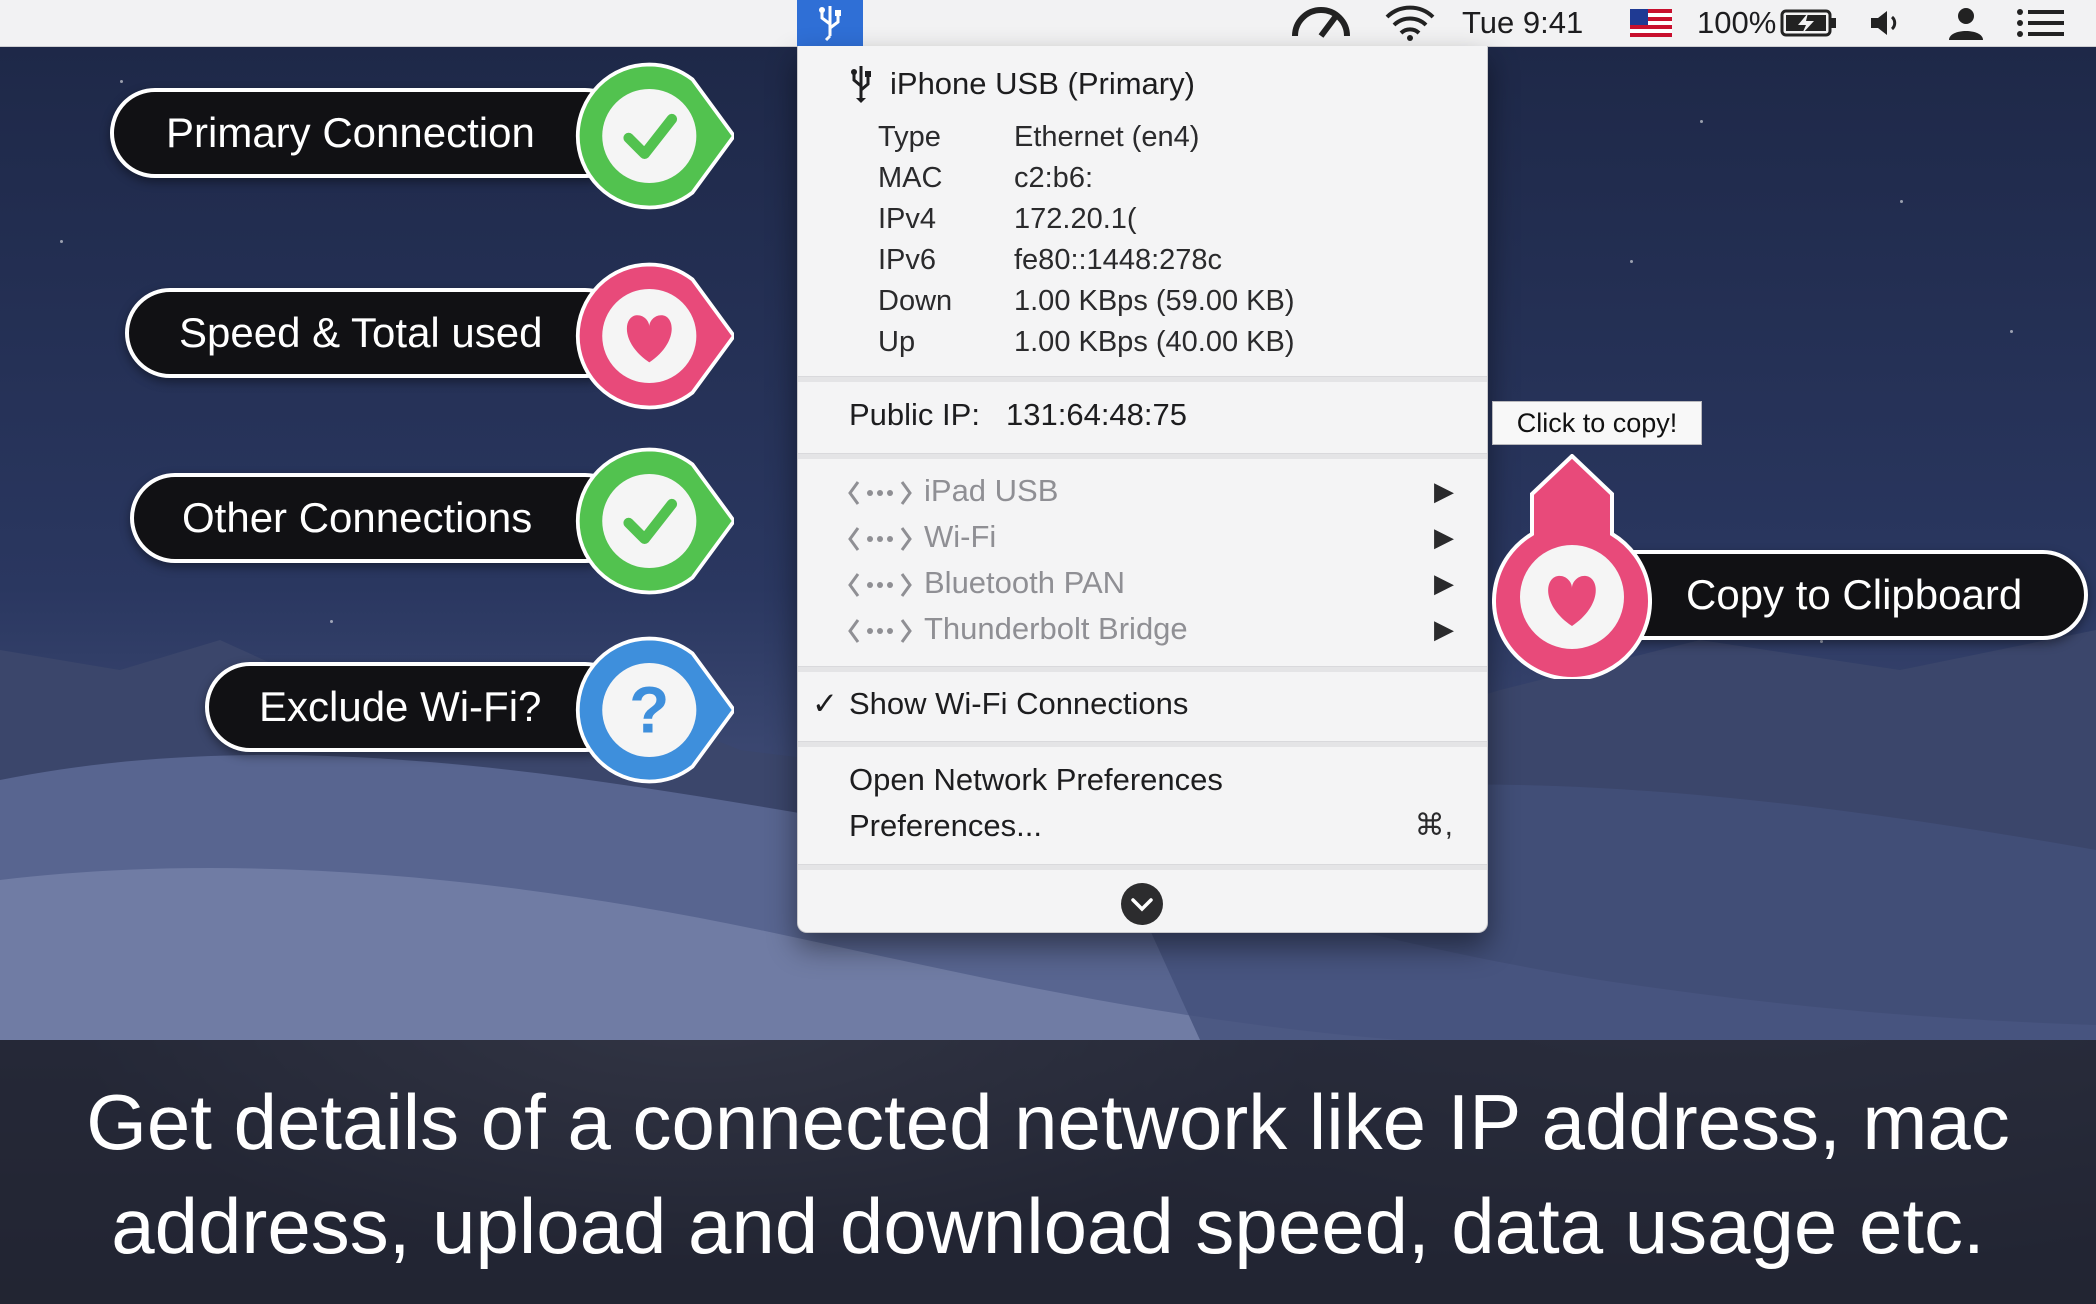  Describe the element at coordinates (960, 536) in the screenshot. I see `menu-item-label: Wi-Fi` at that location.